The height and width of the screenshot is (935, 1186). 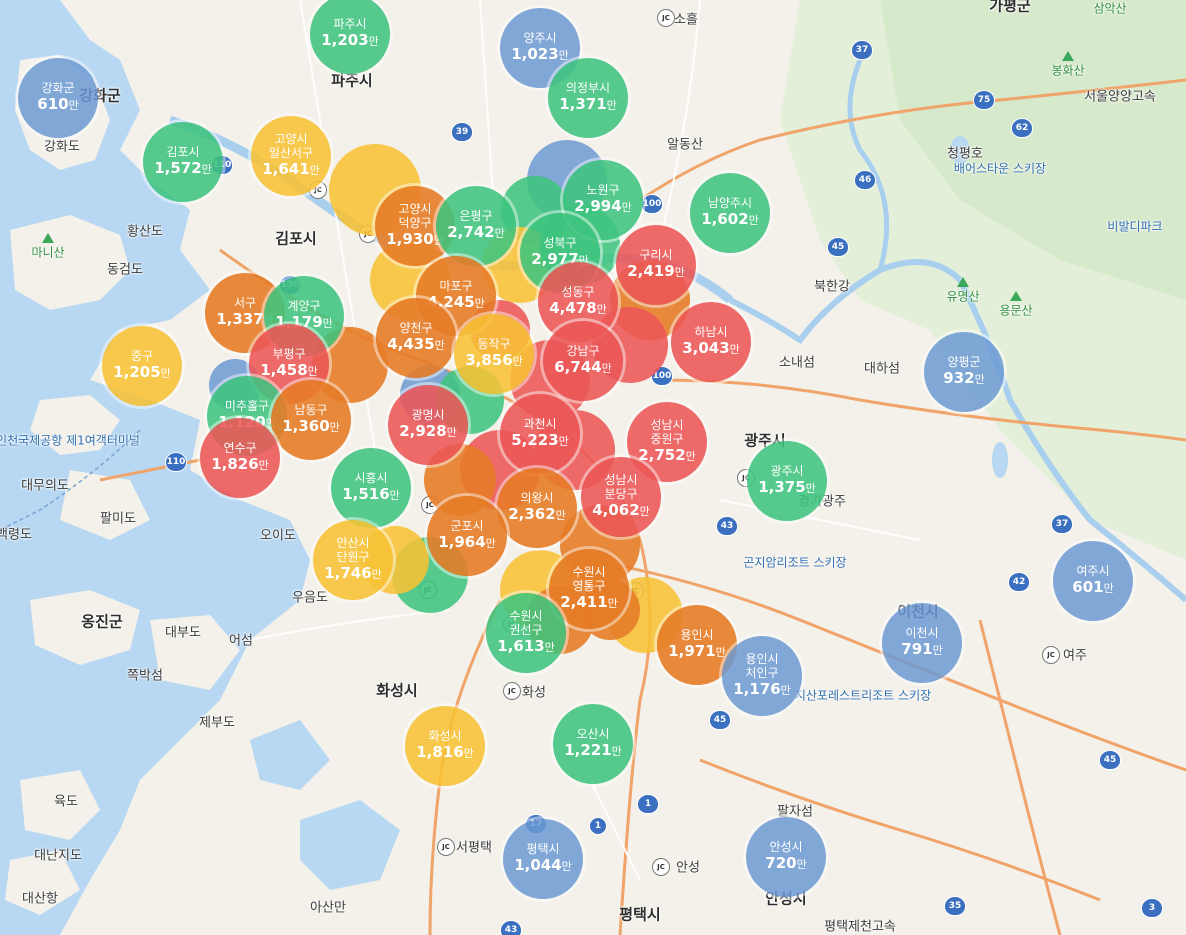 I want to click on region-bubble: 광명시 2,928만, so click(x=428, y=425).